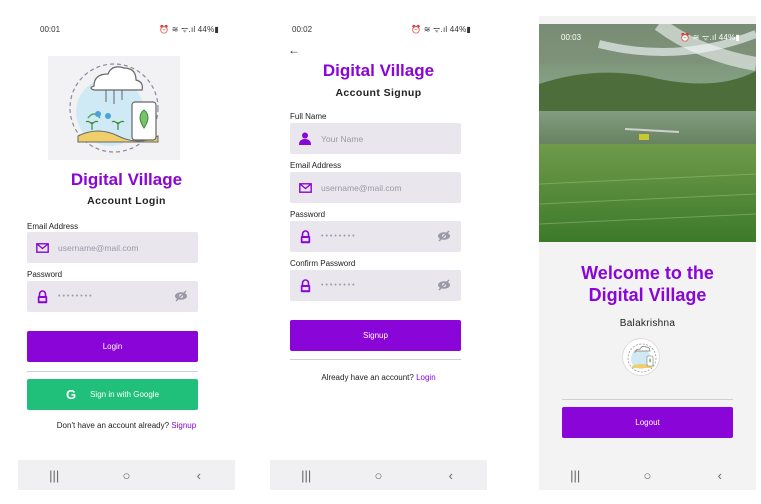 Image resolution: width=761 pixels, height=504 pixels. I want to click on status-bar: 00:02 ⏰ ≋ ᯤ.ıl 44%▮, so click(378, 29).